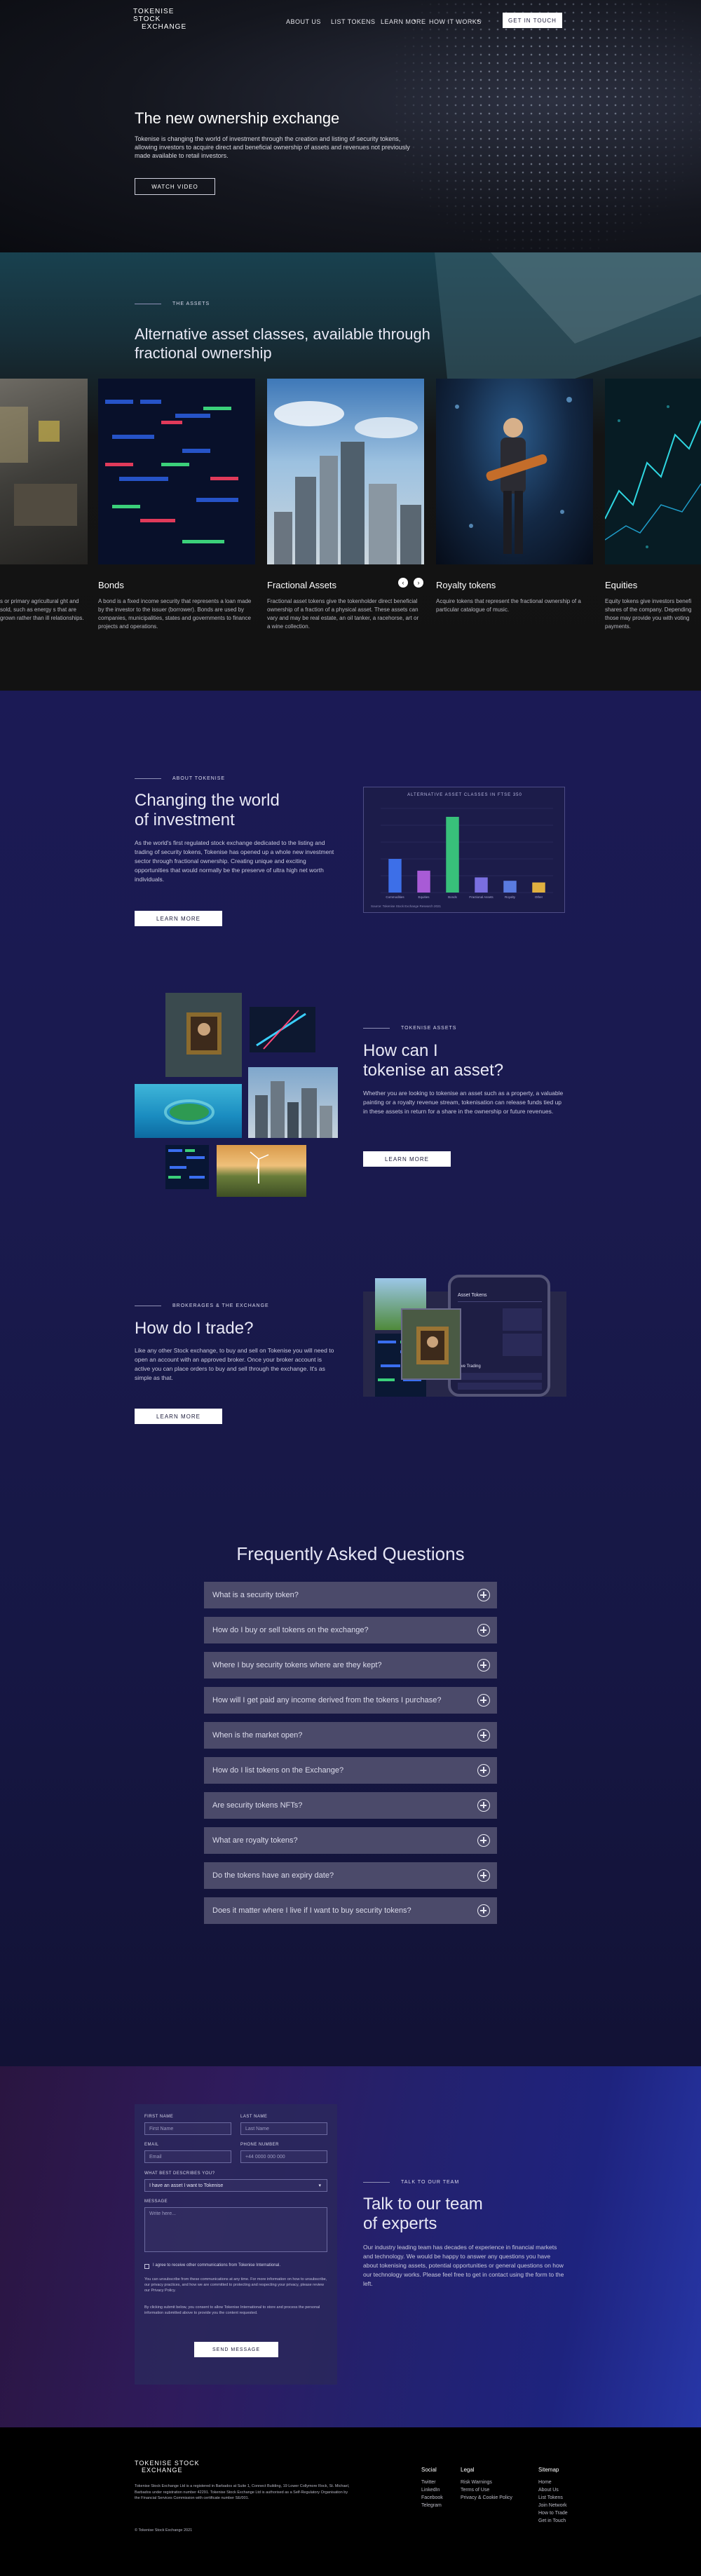 Image resolution: width=701 pixels, height=2576 pixels. Describe the element at coordinates (432, 2497) in the screenshot. I see `footer-link-facebook: Facebook` at that location.